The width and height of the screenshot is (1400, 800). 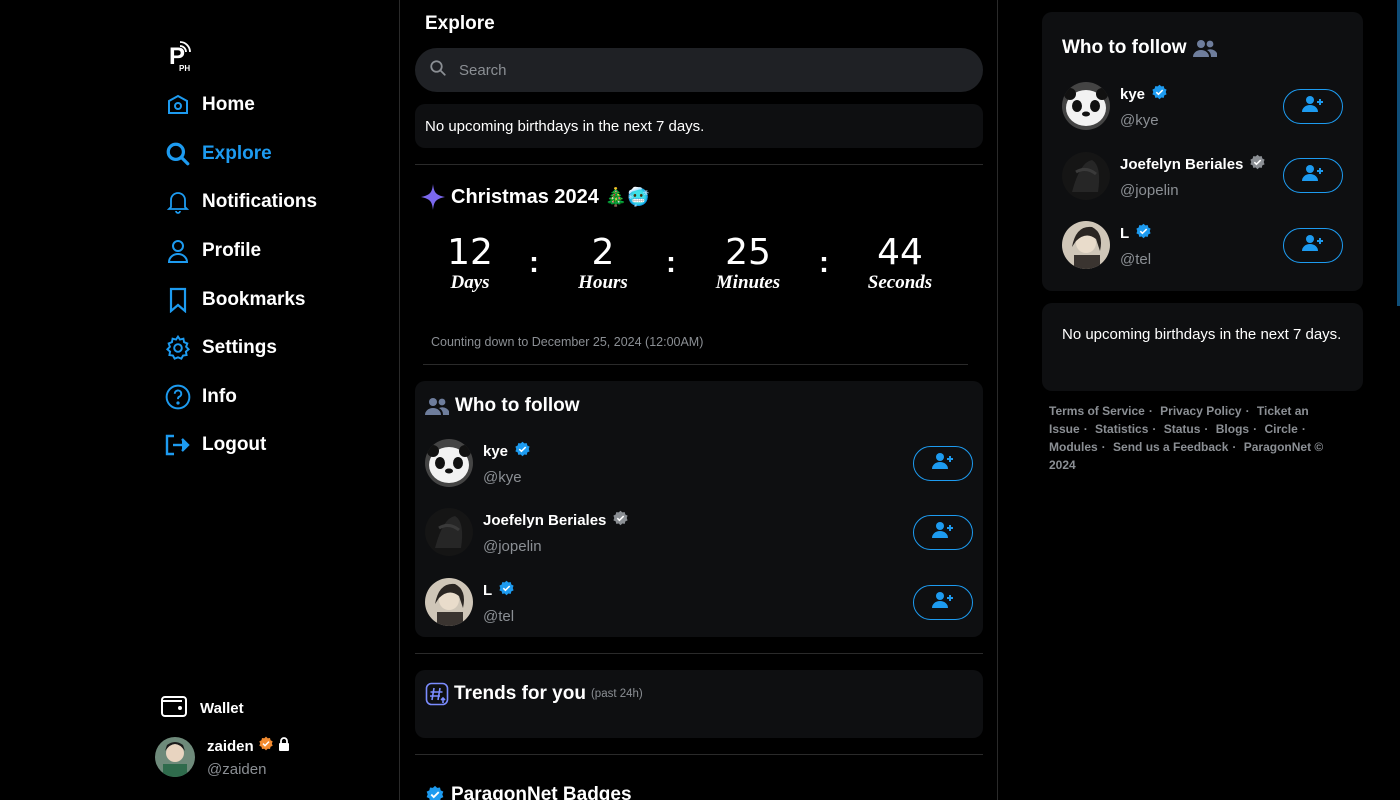 I want to click on search-input, so click(x=699, y=70).